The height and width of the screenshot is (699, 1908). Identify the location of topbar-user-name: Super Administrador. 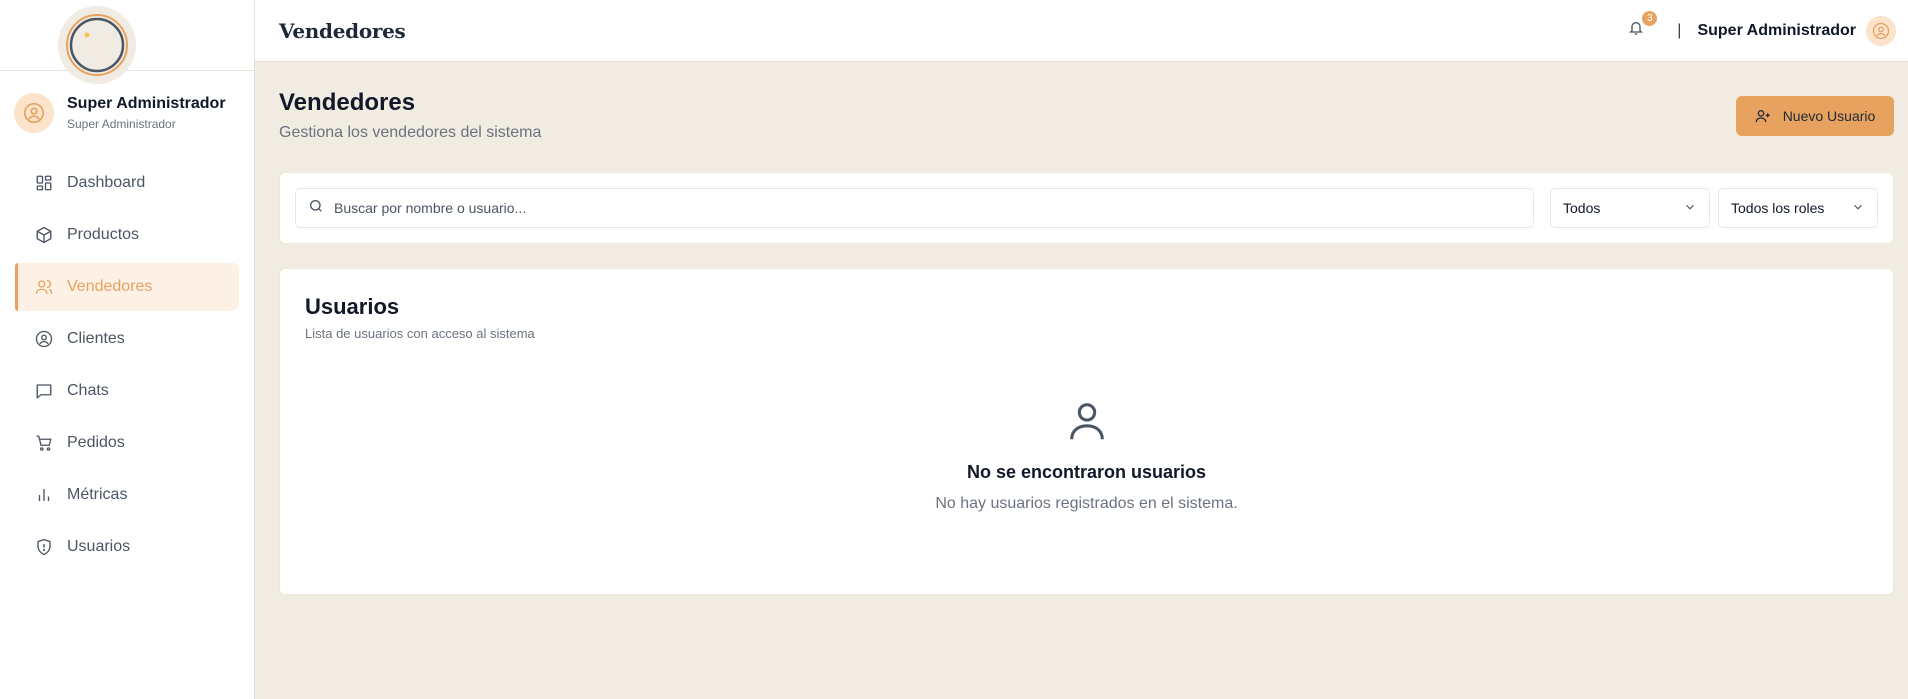
(1776, 30).